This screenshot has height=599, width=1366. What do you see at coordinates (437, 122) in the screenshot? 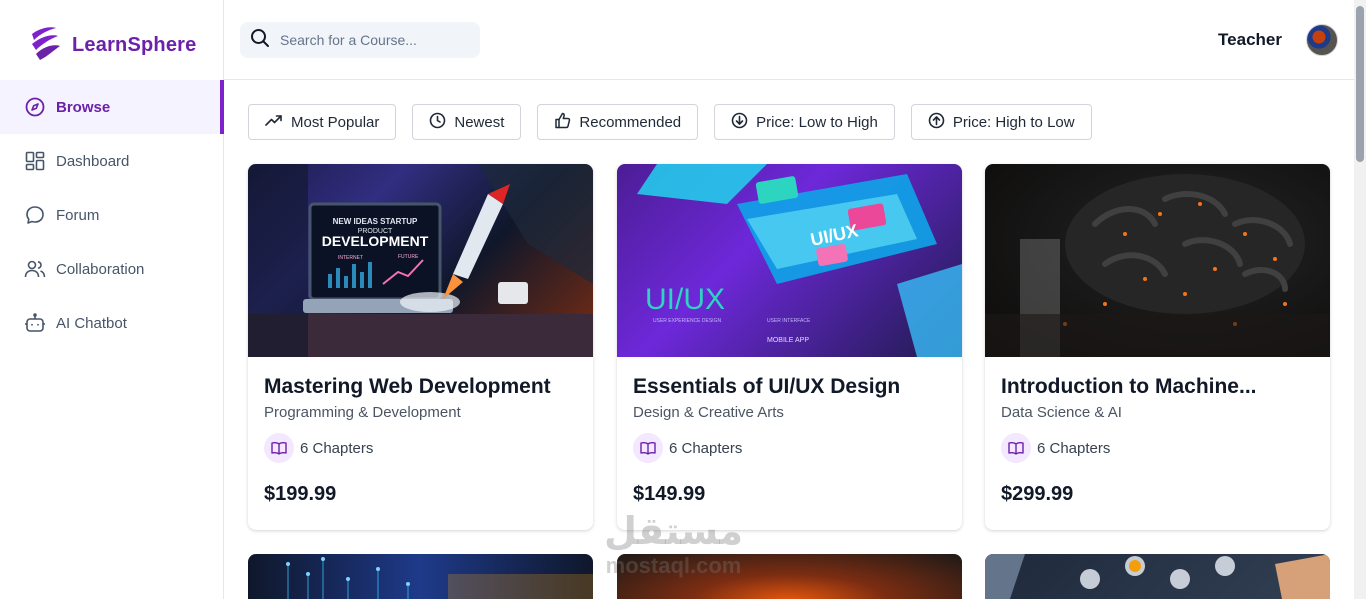
I see `clock-icon` at bounding box center [437, 122].